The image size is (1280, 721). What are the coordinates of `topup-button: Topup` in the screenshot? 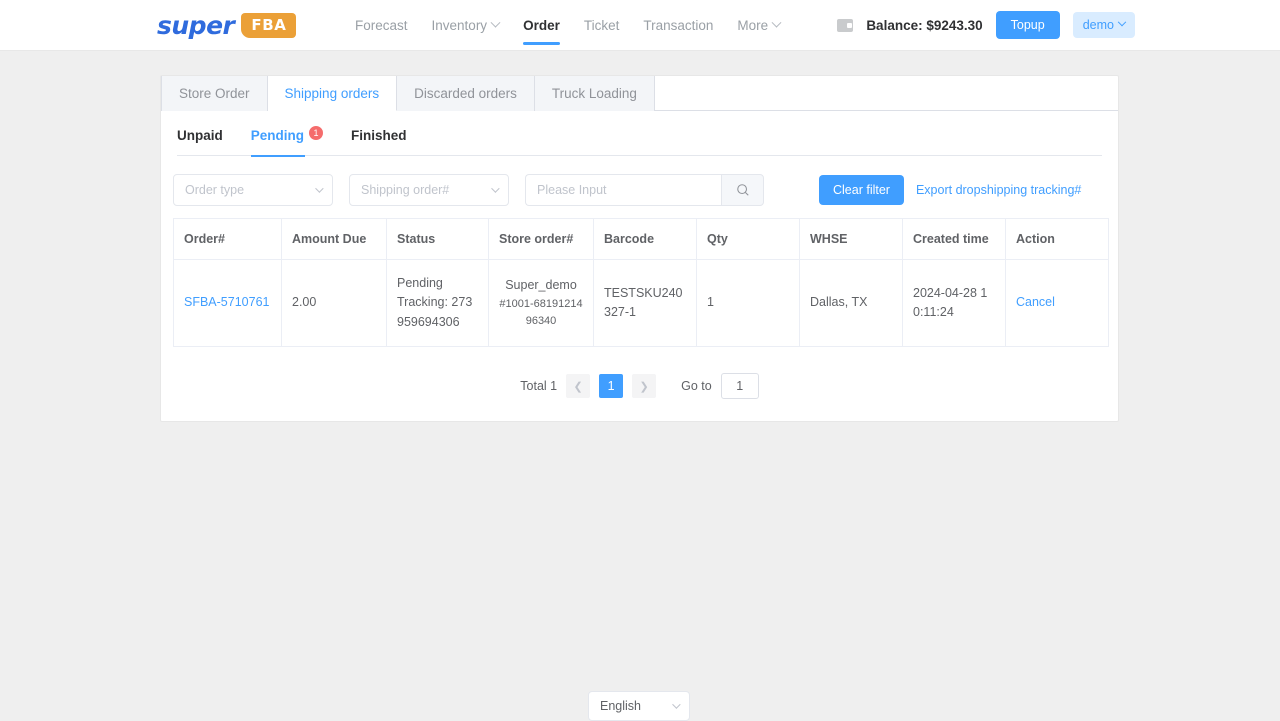 It's located at (1027, 25).